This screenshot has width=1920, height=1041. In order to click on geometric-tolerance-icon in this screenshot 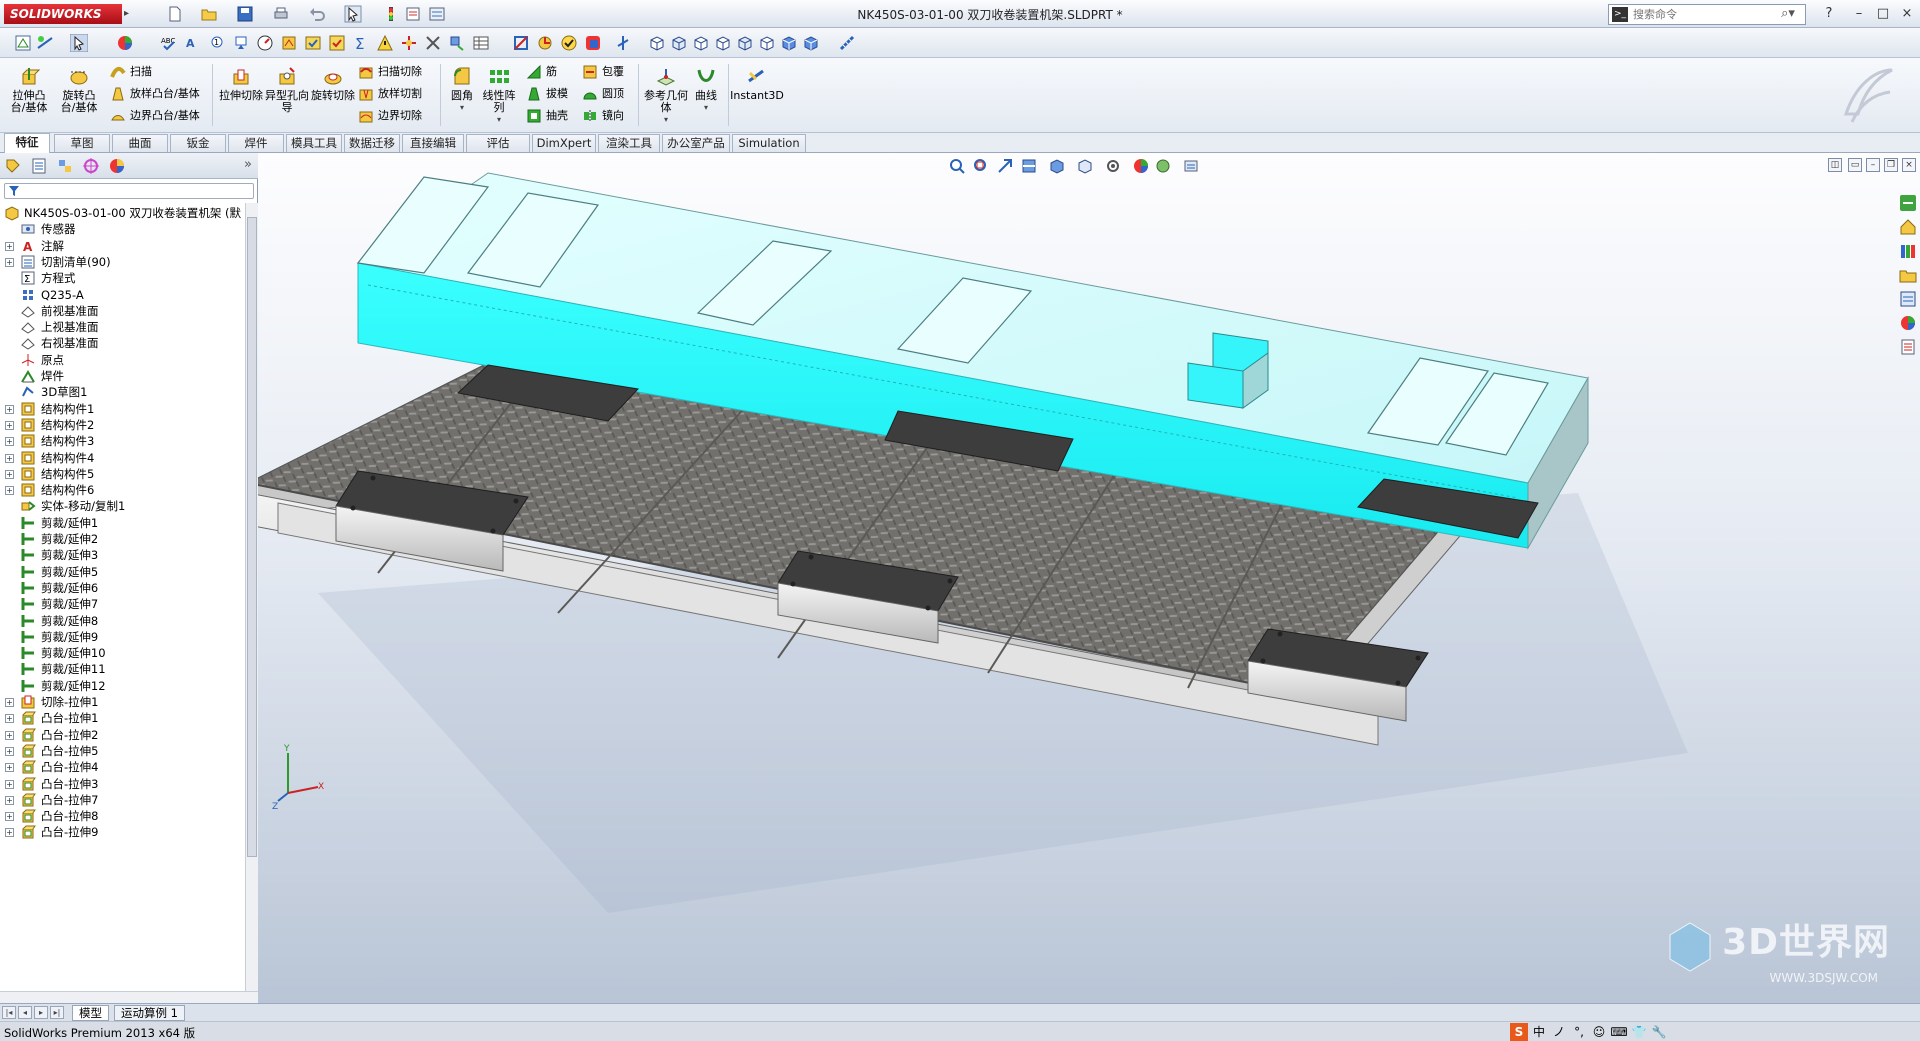, I will do `click(313, 43)`.